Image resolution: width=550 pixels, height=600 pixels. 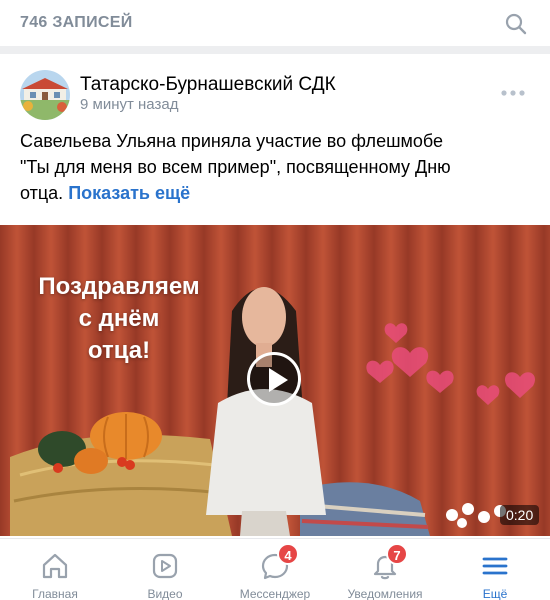 I want to click on menu-icon, so click(x=495, y=566).